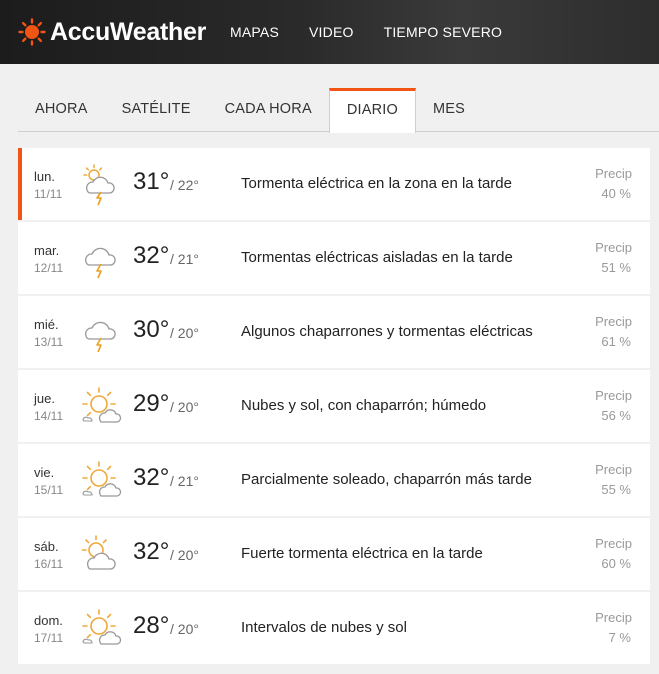 This screenshot has height=674, width=659. Describe the element at coordinates (151, 403) in the screenshot. I see `high-temp: 29°` at that location.